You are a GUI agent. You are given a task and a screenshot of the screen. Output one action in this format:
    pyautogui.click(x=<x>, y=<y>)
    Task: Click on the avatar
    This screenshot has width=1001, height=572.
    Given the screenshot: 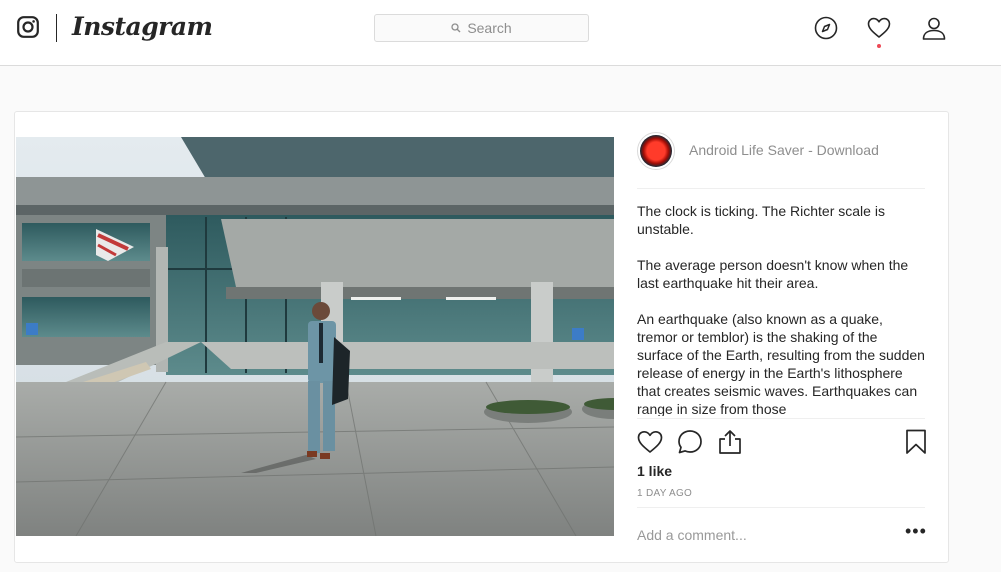 What is the action you would take?
    pyautogui.click(x=656, y=151)
    